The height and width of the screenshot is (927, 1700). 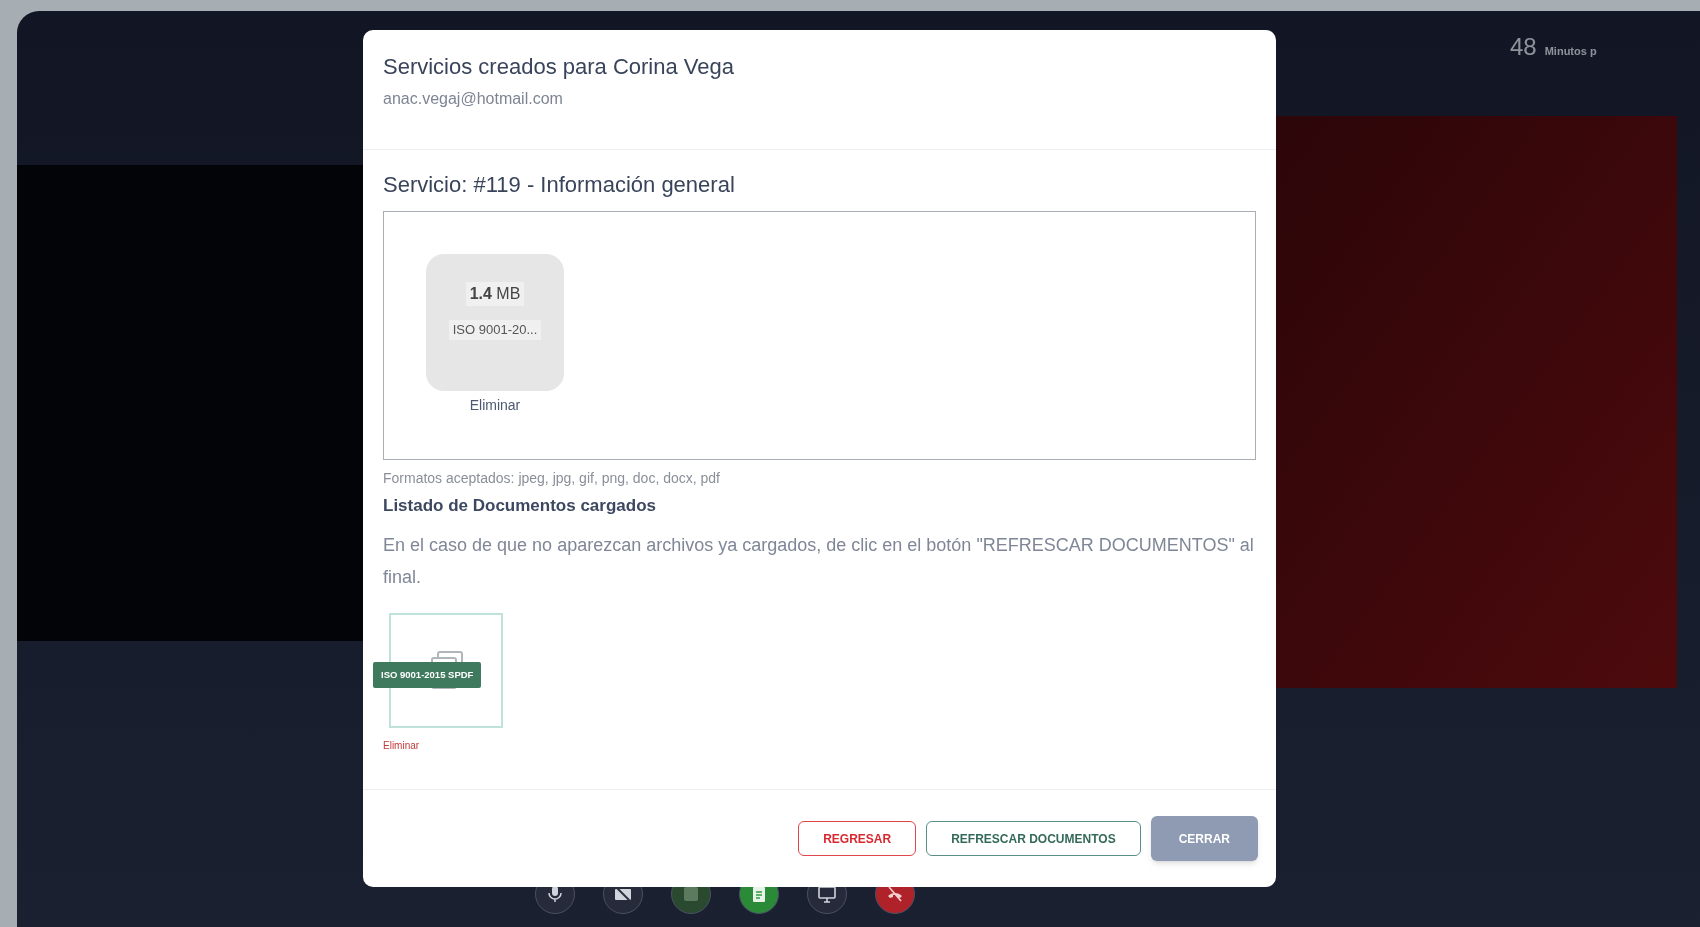 I want to click on remove-document-link: Eliminar, so click(x=448, y=745).